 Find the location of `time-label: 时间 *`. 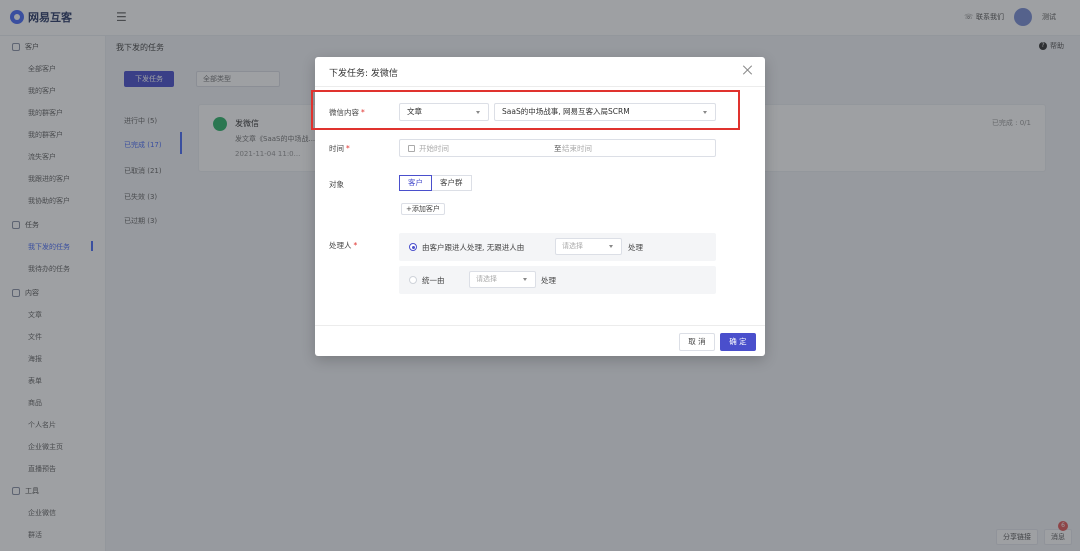

time-label: 时间 * is located at coordinates (339, 148).